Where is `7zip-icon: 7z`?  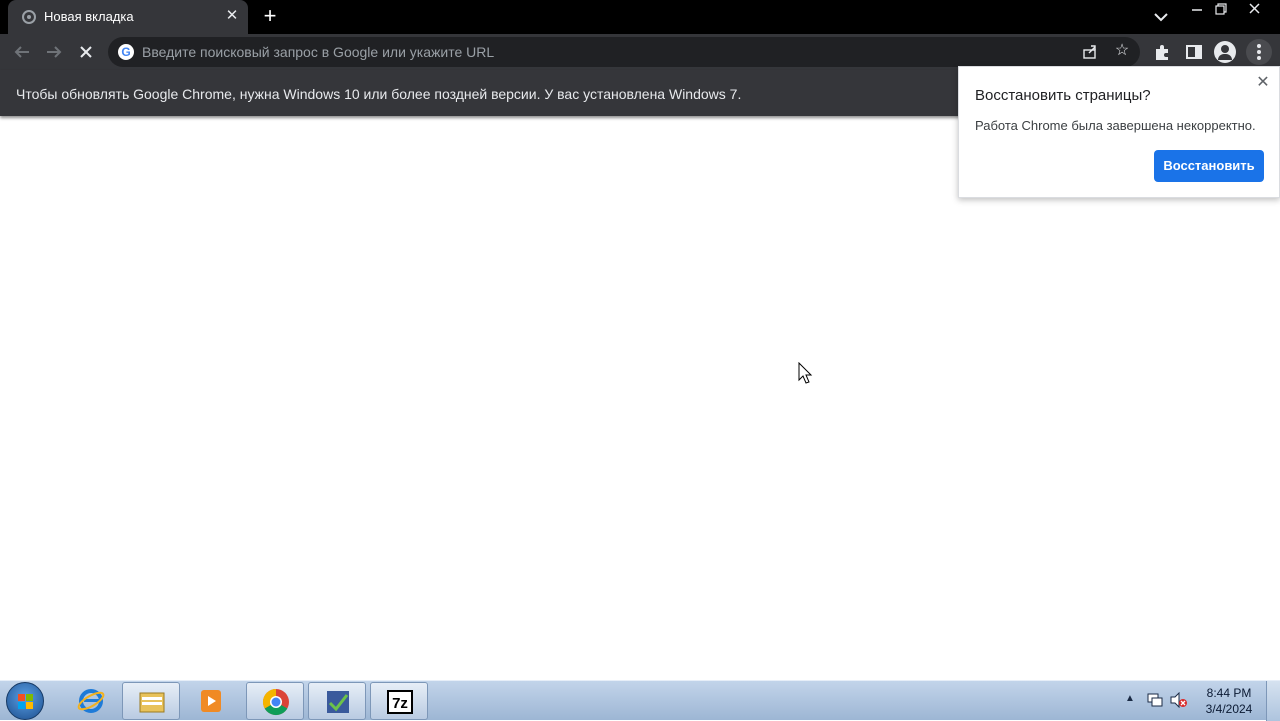 7zip-icon: 7z is located at coordinates (399, 701).